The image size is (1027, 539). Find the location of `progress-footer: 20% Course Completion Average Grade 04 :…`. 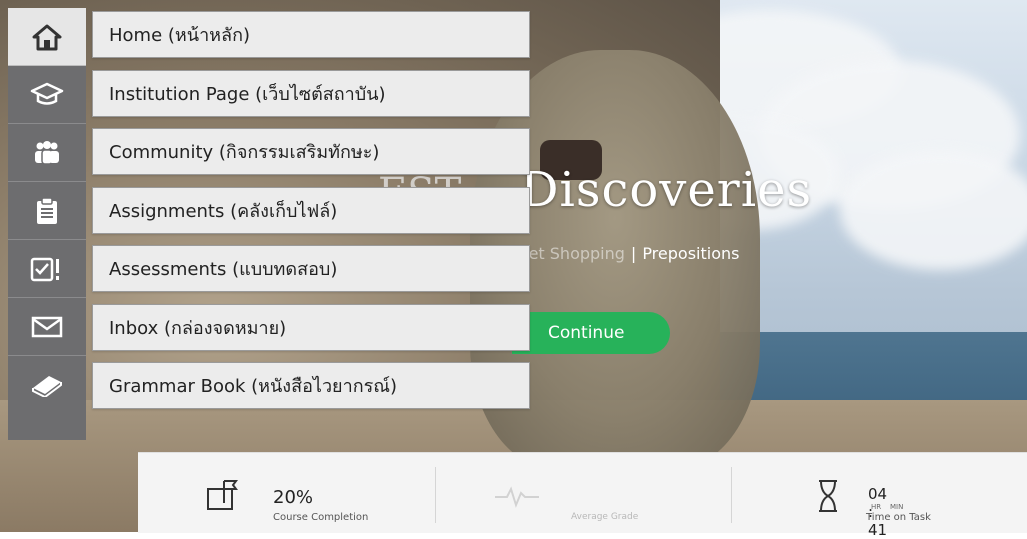

progress-footer: 20% Course Completion Average Grade 04 :… is located at coordinates (582, 495).